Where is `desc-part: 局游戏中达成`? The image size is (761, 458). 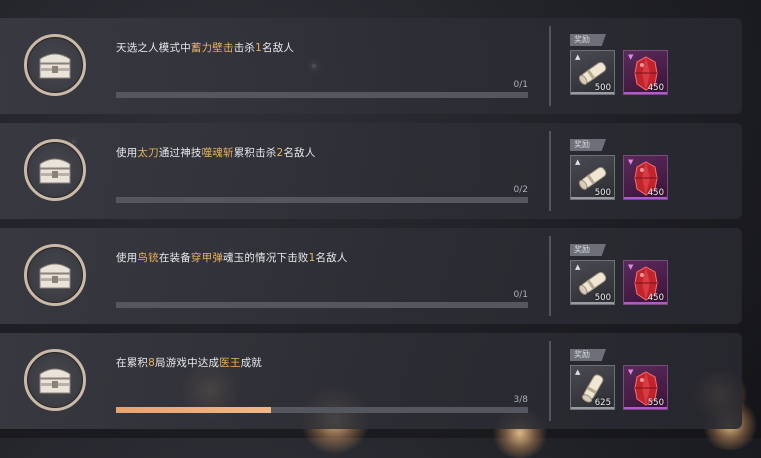 desc-part: 局游戏中达成 is located at coordinates (187, 363).